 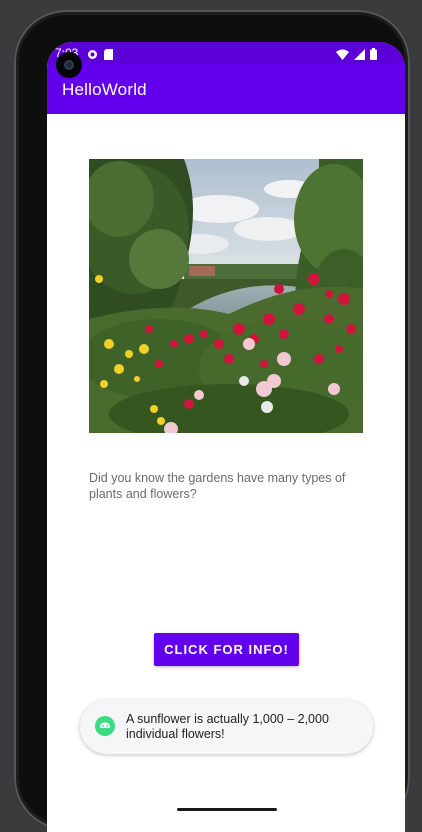 I want to click on gesture-handle, so click(x=227, y=809).